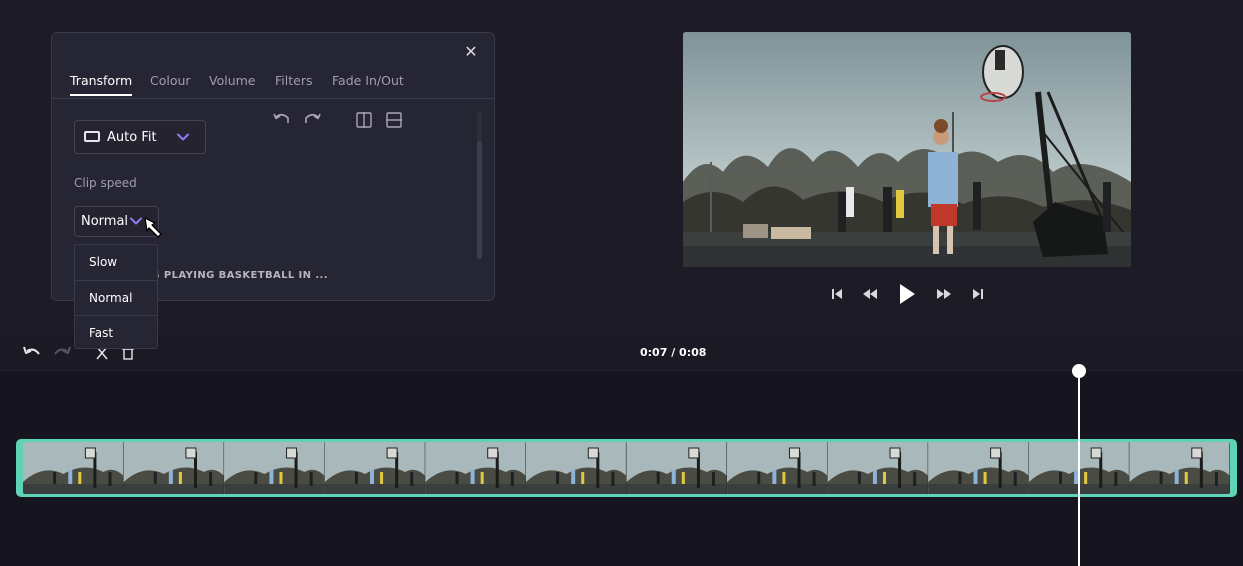  What do you see at coordinates (364, 120) in the screenshot?
I see `flip-horizontal-icon` at bounding box center [364, 120].